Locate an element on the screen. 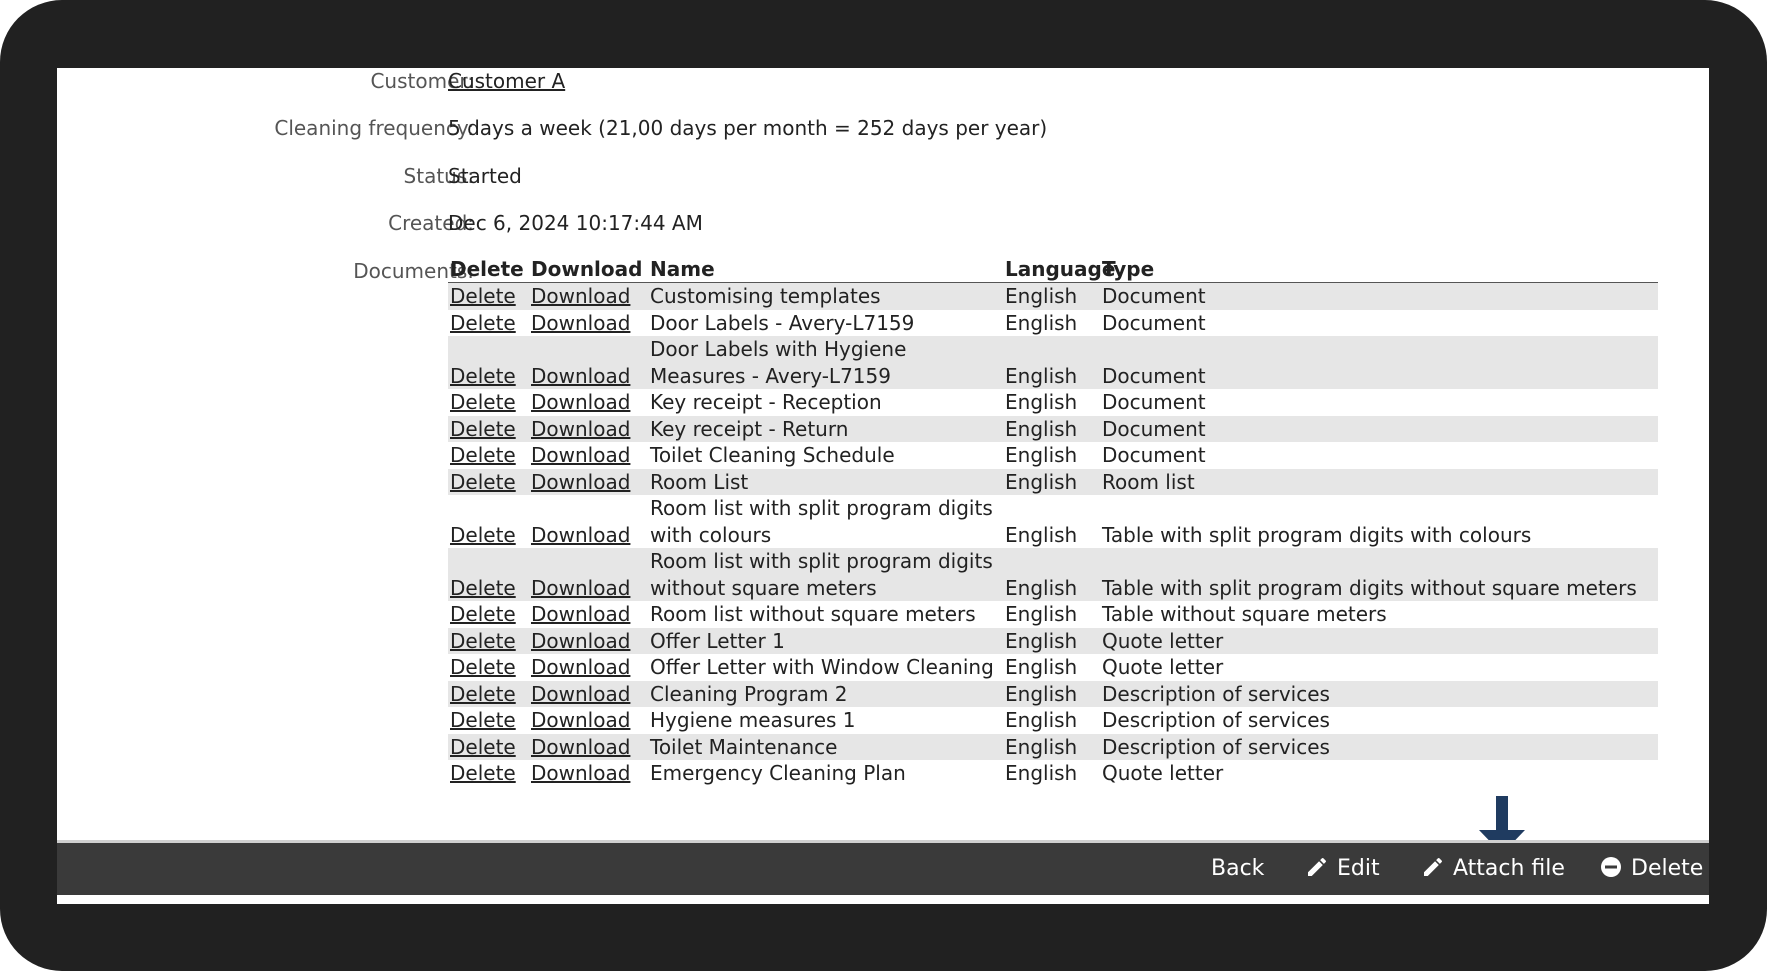 The image size is (1767, 971). field-created: Created: Dec 6, 2024 10:17:44 AM is located at coordinates (883, 226).